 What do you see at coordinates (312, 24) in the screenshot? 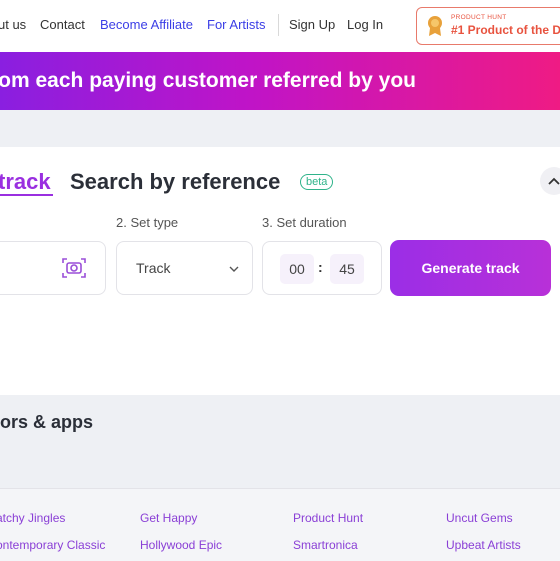
I see `nav-signup-link: Sign Up` at bounding box center [312, 24].